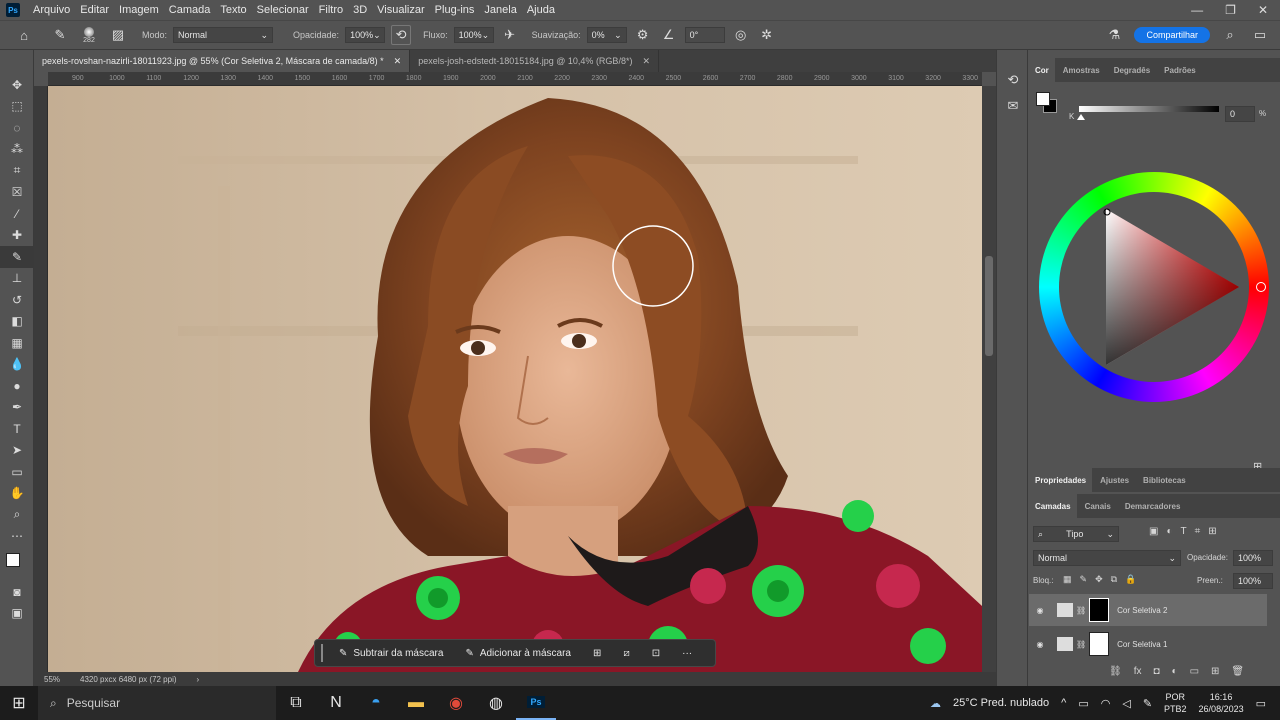 This screenshot has width=1280, height=720. I want to click on wifi-icon: ◠, so click(1106, 703).